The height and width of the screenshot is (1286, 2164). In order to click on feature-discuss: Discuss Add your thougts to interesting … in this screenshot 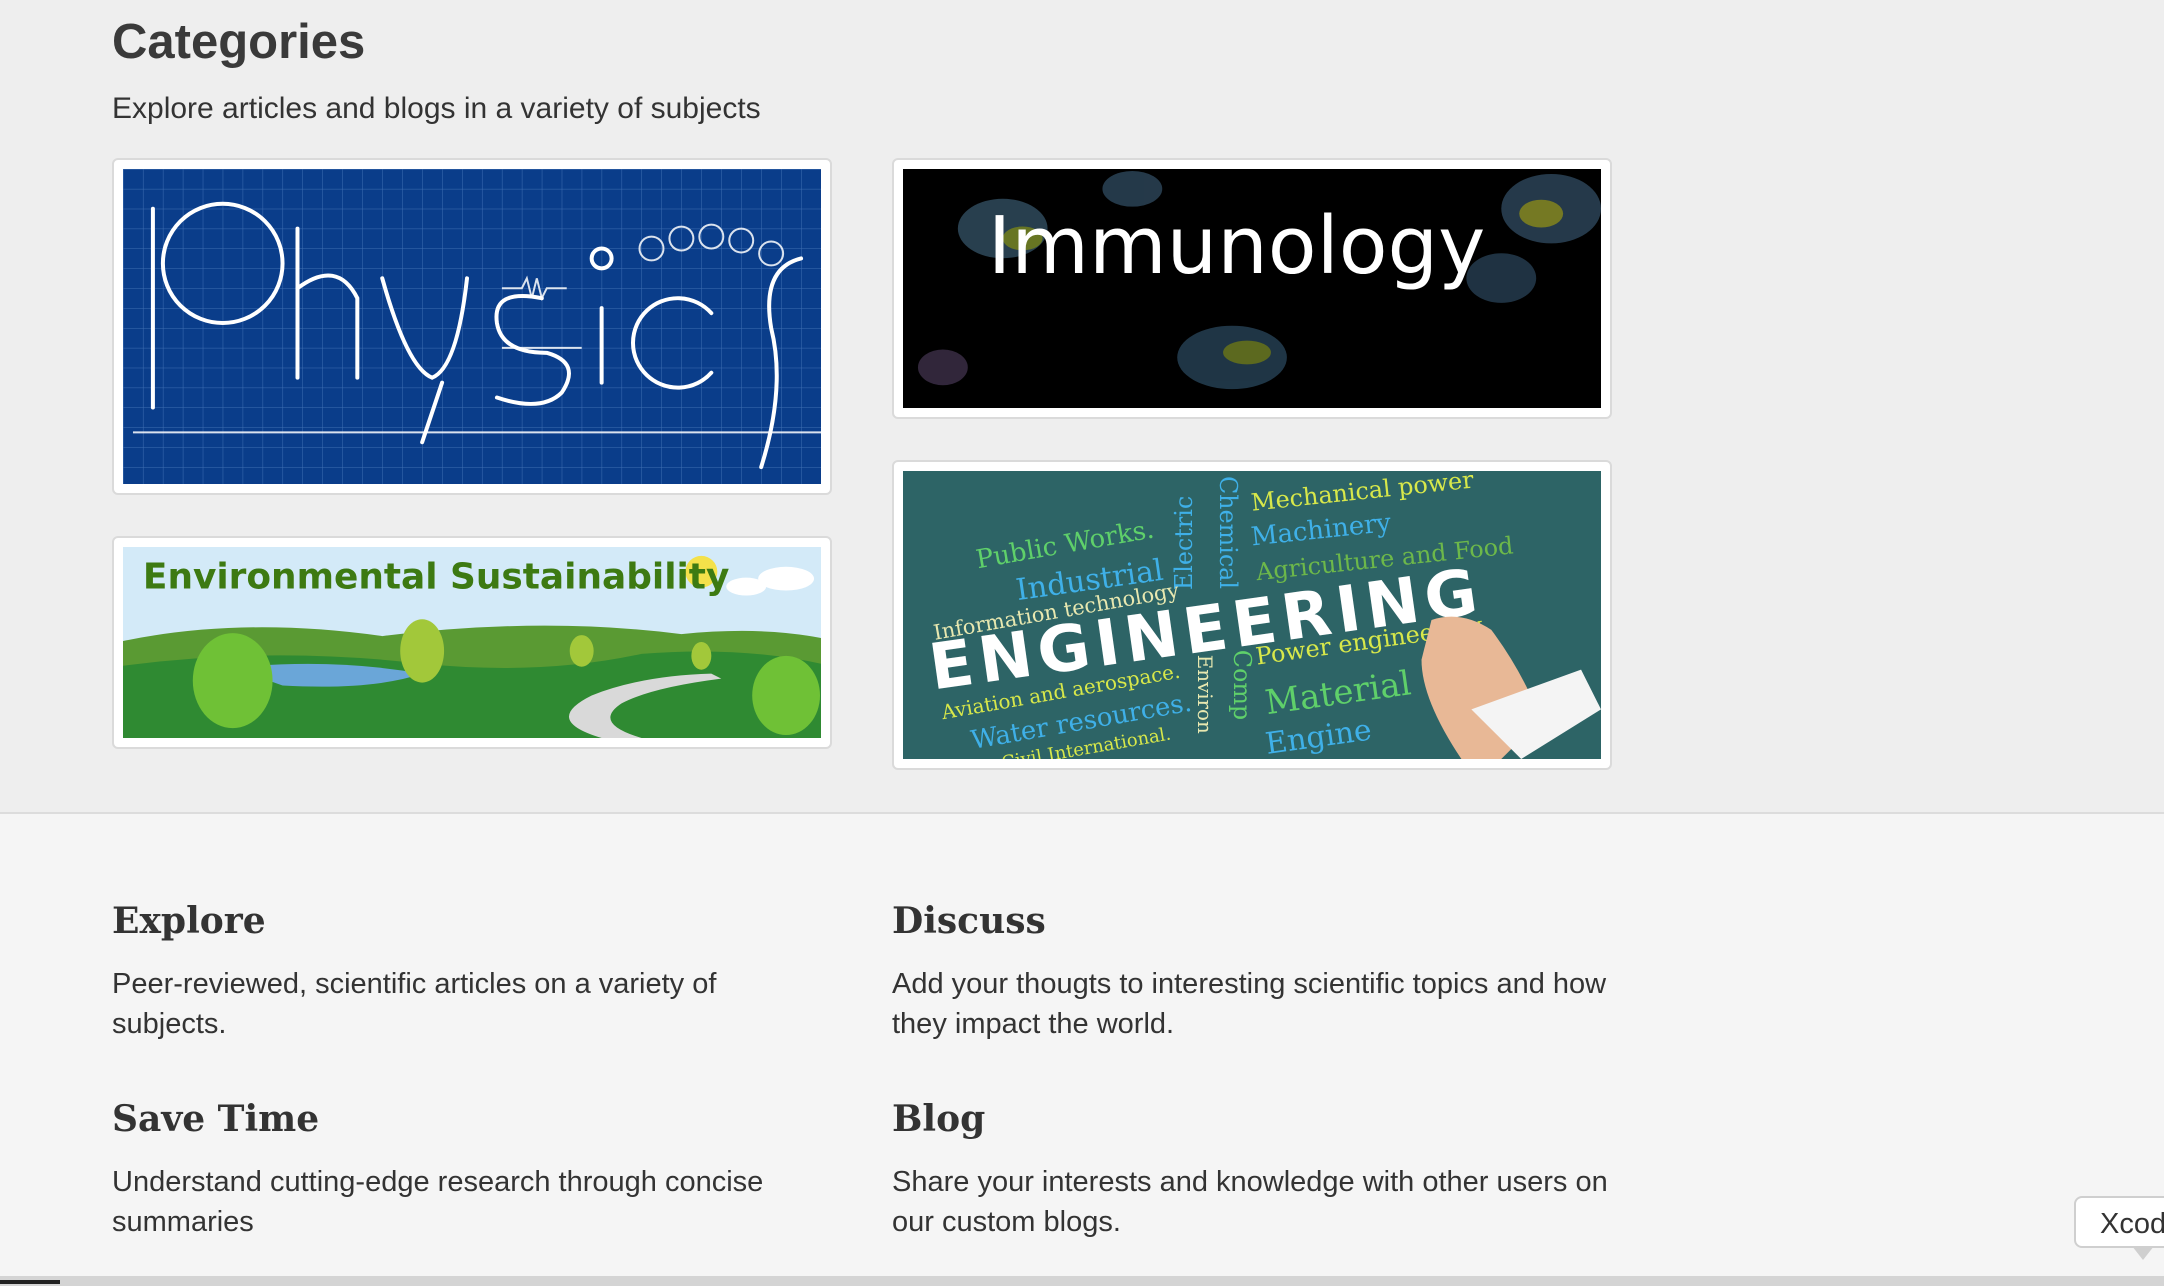, I will do `click(1252, 972)`.